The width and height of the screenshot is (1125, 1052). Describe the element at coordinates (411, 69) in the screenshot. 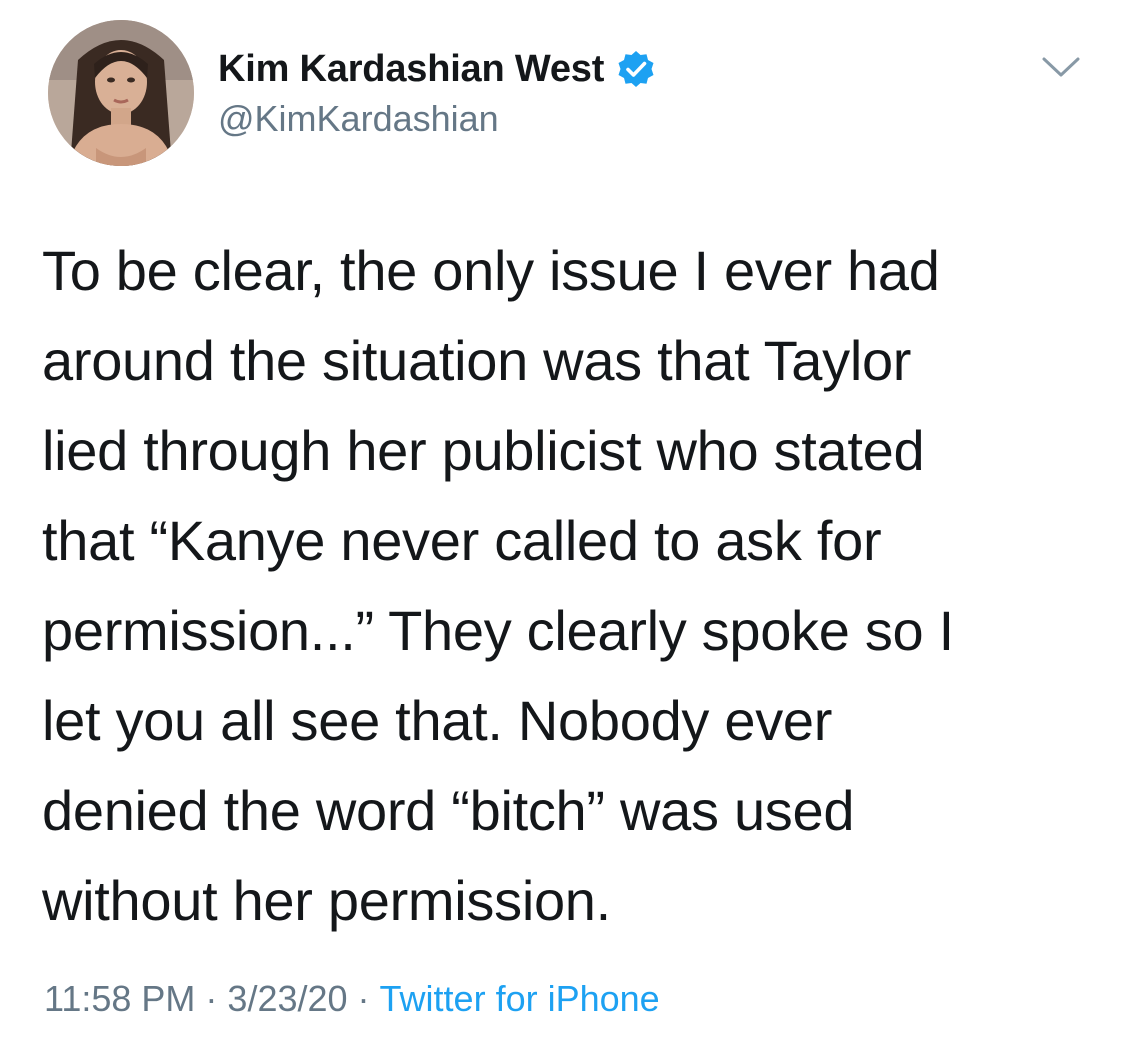

I see `author-display-name: Kim Kardashian West` at that location.